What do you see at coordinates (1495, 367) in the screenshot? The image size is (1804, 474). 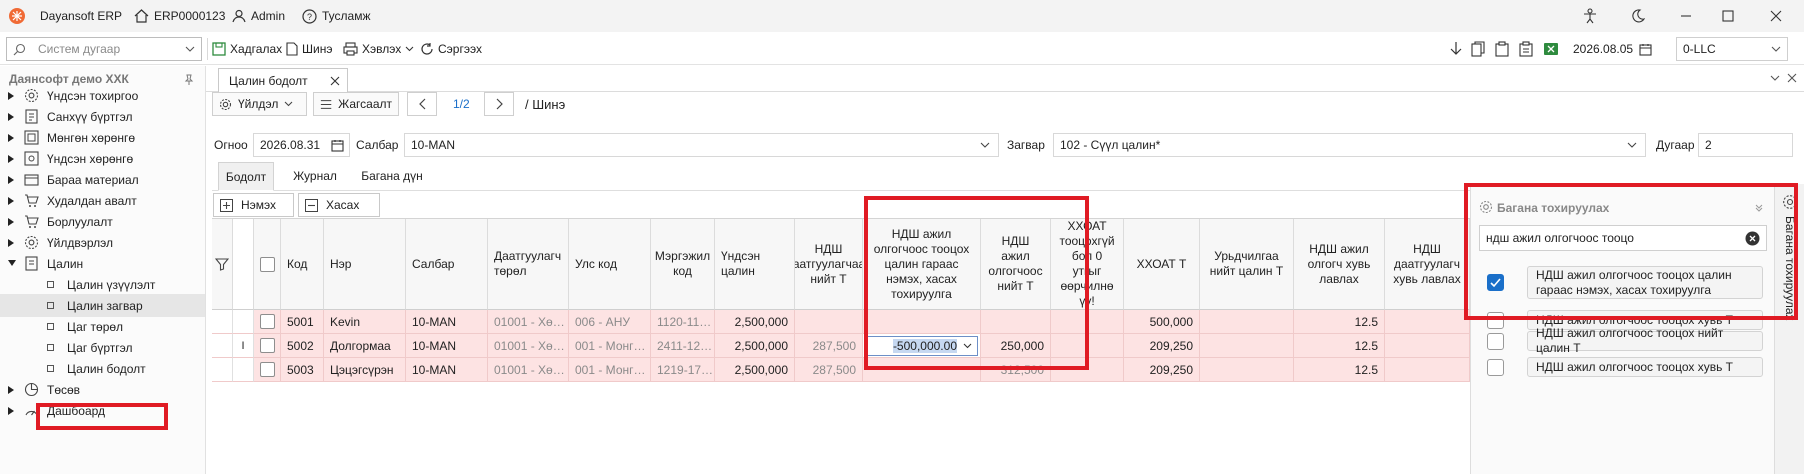 I see `column-option-checkbox` at bounding box center [1495, 367].